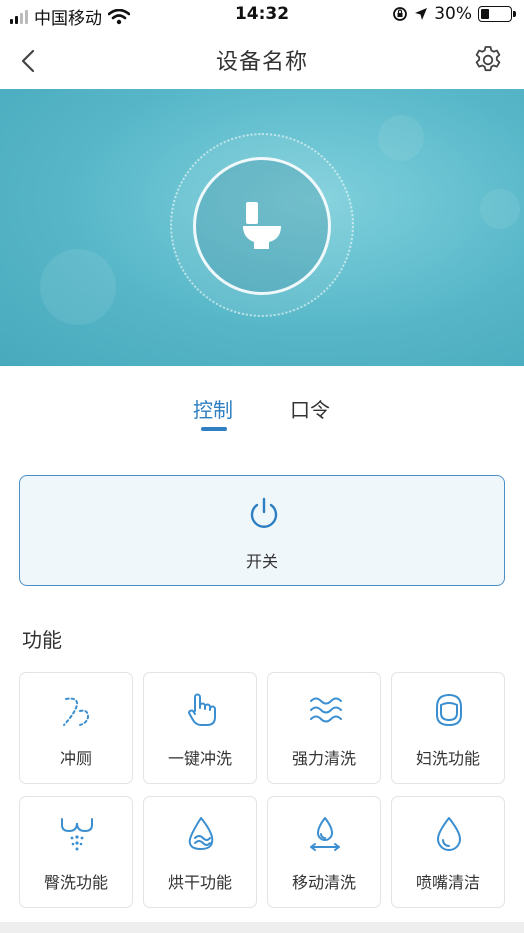  Describe the element at coordinates (200, 728) in the screenshot. I see `function-one-key-rinse: 一键冲洗` at that location.